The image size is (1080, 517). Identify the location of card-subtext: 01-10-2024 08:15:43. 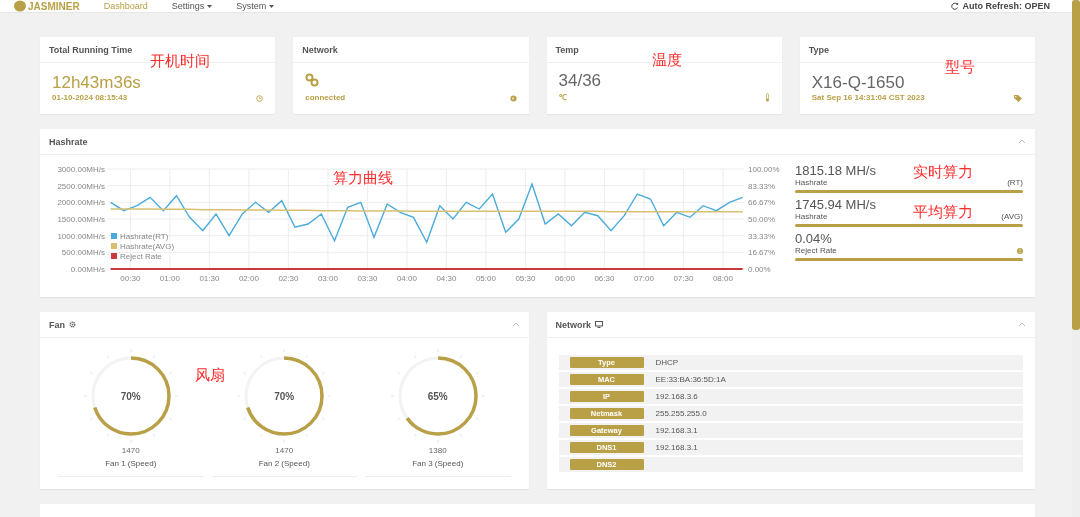
(90, 97).